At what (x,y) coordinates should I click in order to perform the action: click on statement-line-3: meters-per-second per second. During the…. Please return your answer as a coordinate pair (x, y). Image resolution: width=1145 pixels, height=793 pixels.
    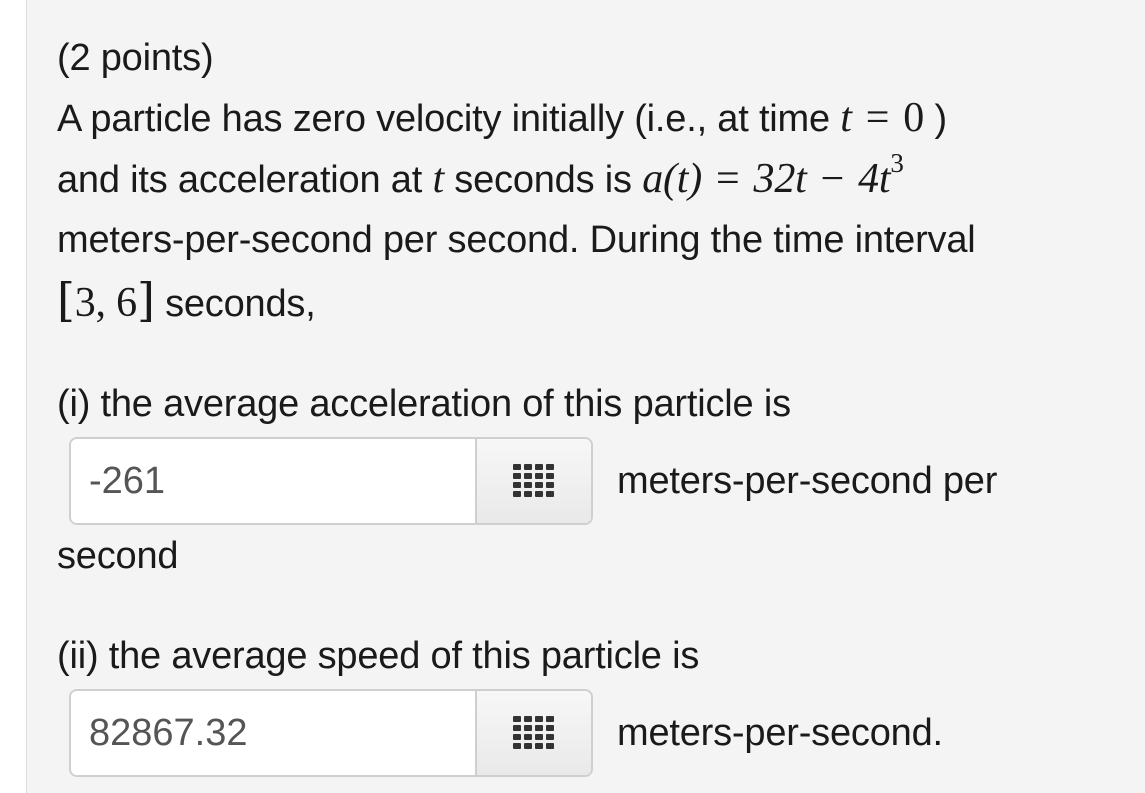
    Looking at the image, I should click on (516, 240).